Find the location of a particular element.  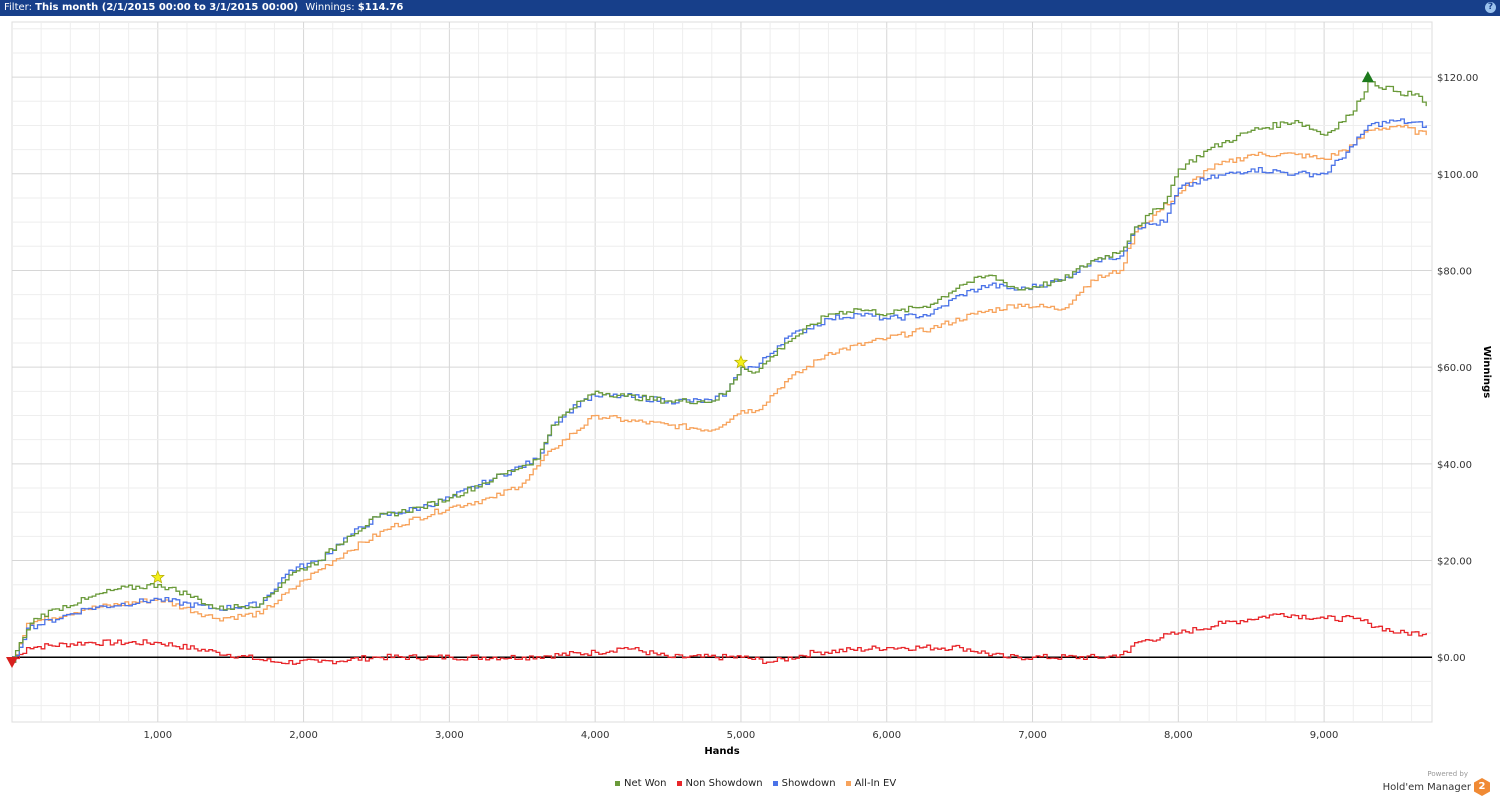

legend-item-all-in-ev: All-In EV is located at coordinates (870, 783).